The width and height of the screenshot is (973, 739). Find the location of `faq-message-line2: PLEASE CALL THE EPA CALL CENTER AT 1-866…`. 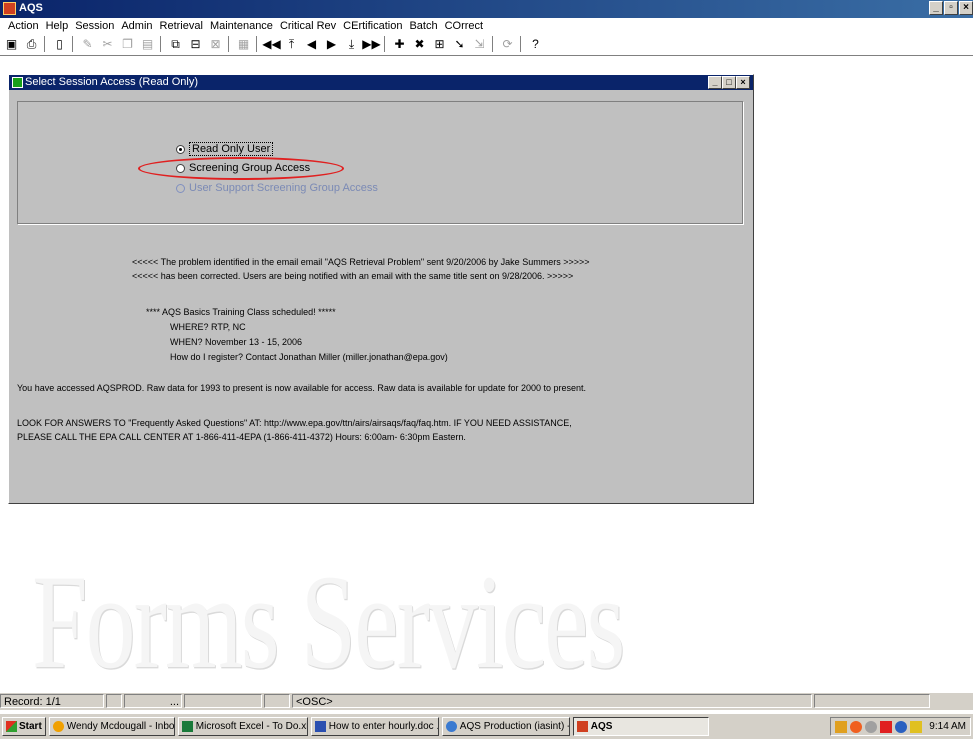

faq-message-line2: PLEASE CALL THE EPA CALL CENTER AT 1-866… is located at coordinates (241, 437).